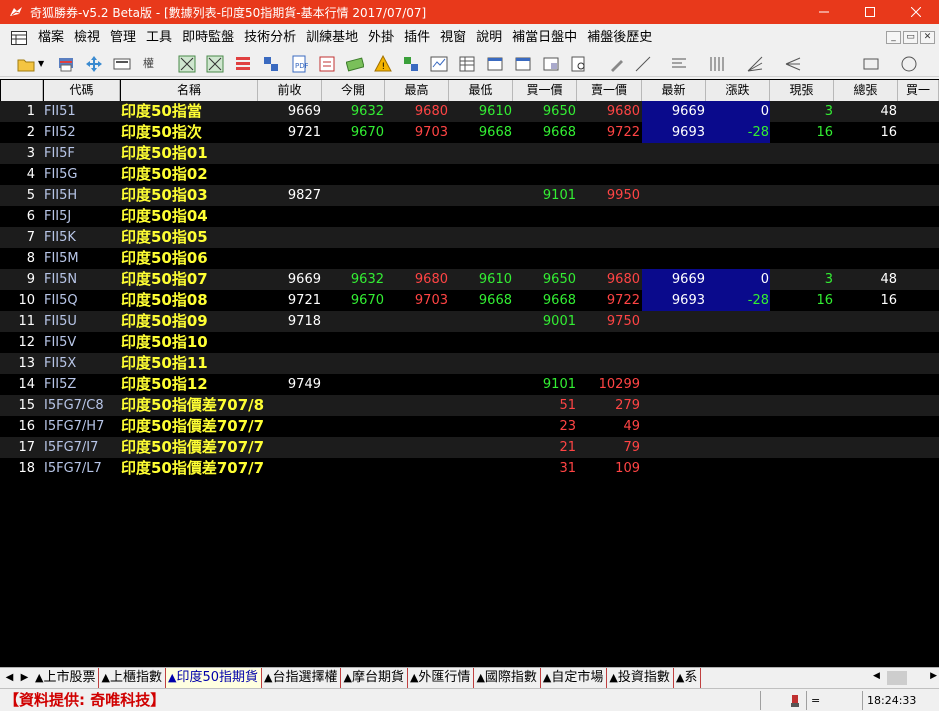 The height and width of the screenshot is (711, 939). What do you see at coordinates (481, 90) in the screenshot?
I see `column-header: 最低` at bounding box center [481, 90].